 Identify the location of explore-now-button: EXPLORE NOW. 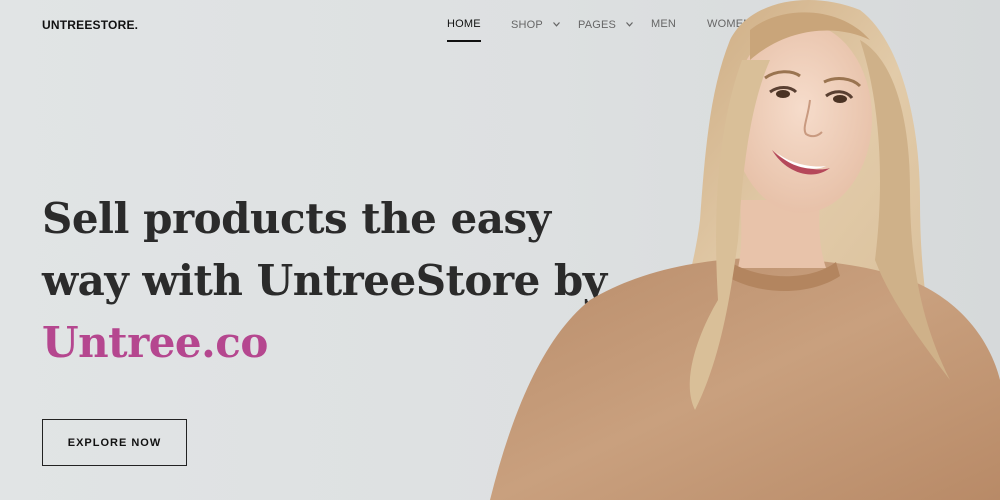
(114, 442).